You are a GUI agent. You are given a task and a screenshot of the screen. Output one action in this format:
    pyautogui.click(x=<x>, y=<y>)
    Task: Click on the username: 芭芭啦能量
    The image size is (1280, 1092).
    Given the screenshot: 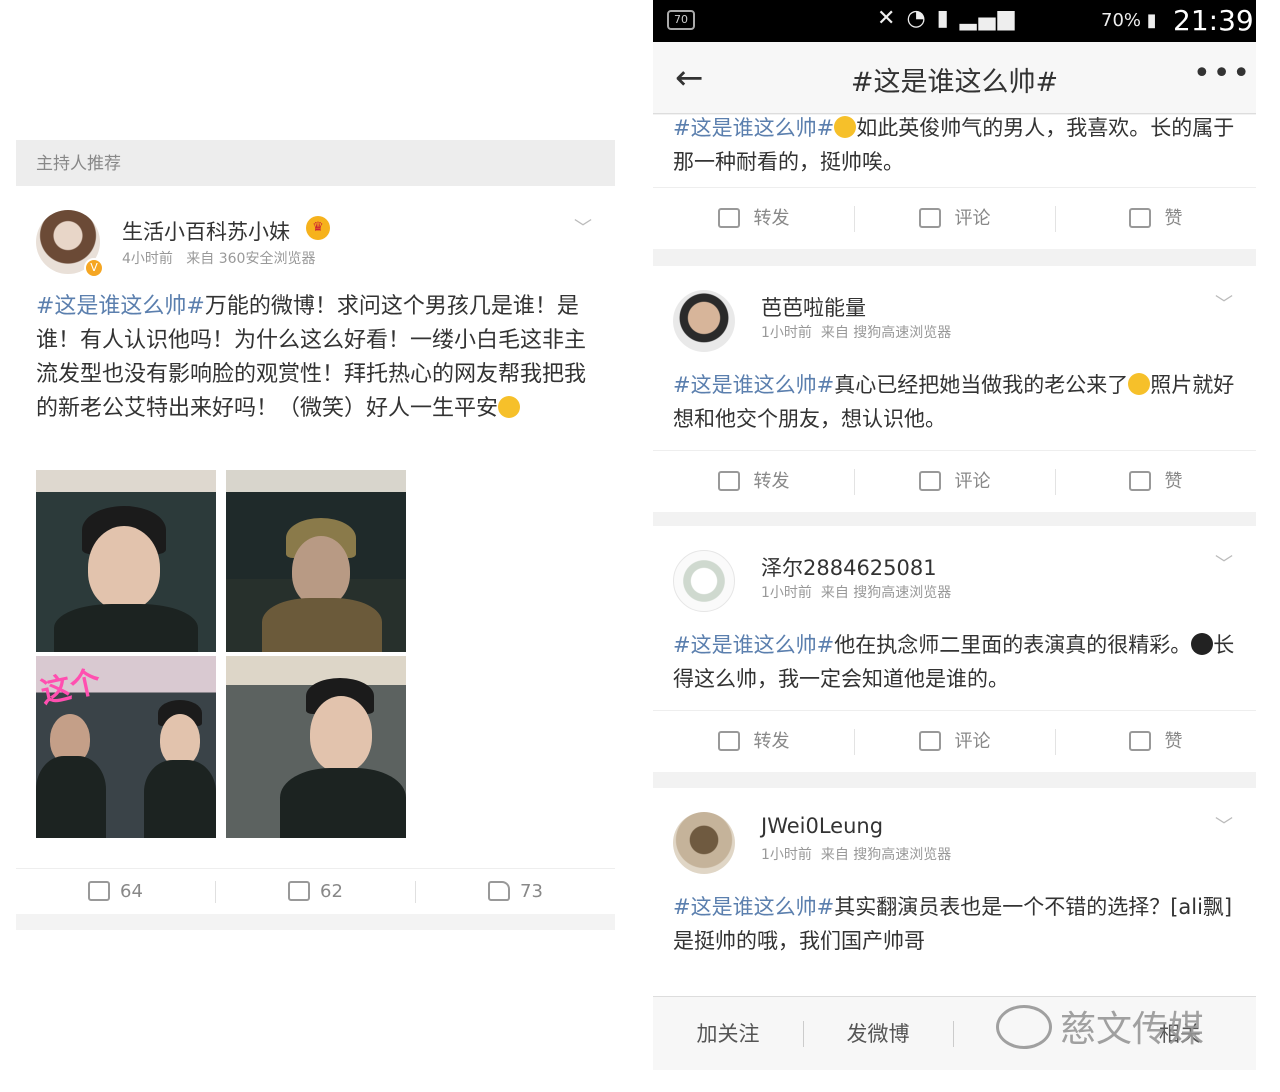 What is the action you would take?
    pyautogui.click(x=813, y=307)
    